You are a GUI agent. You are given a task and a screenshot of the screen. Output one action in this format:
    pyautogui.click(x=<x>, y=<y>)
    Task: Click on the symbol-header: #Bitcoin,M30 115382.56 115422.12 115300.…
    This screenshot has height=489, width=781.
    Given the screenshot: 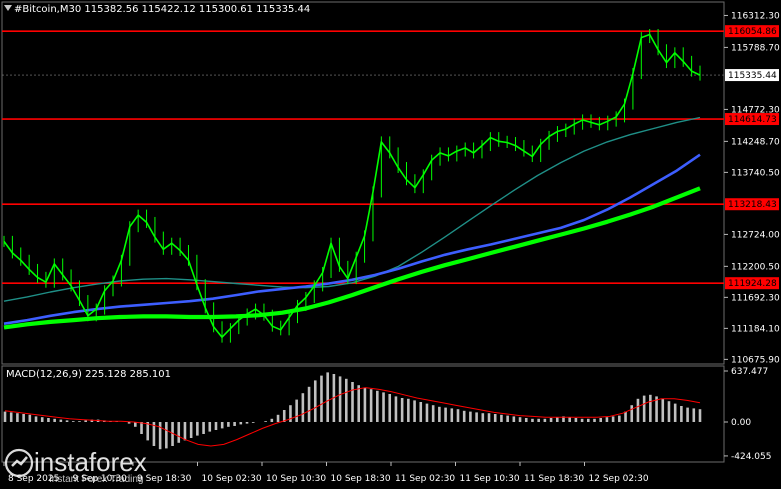 What is the action you would take?
    pyautogui.click(x=157, y=9)
    